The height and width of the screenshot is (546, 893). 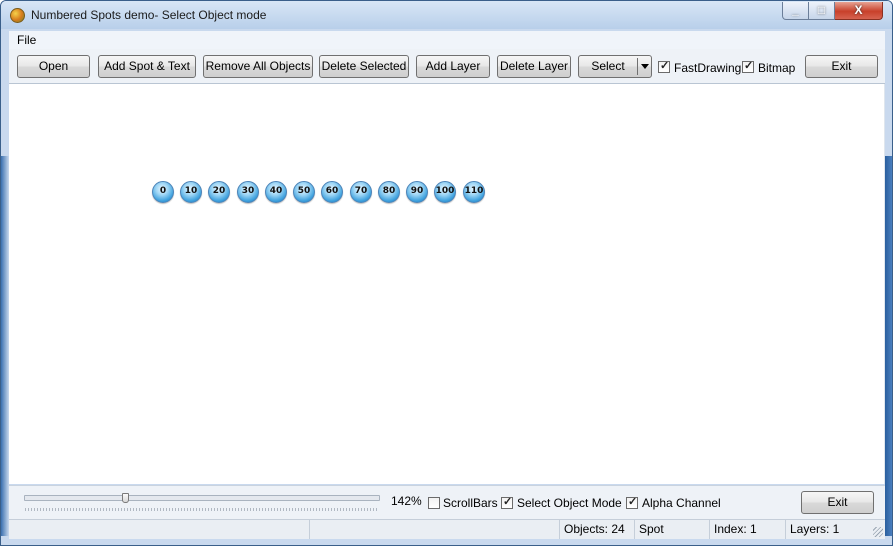 I want to click on delete-layer-button: Delete Layer, so click(x=534, y=66).